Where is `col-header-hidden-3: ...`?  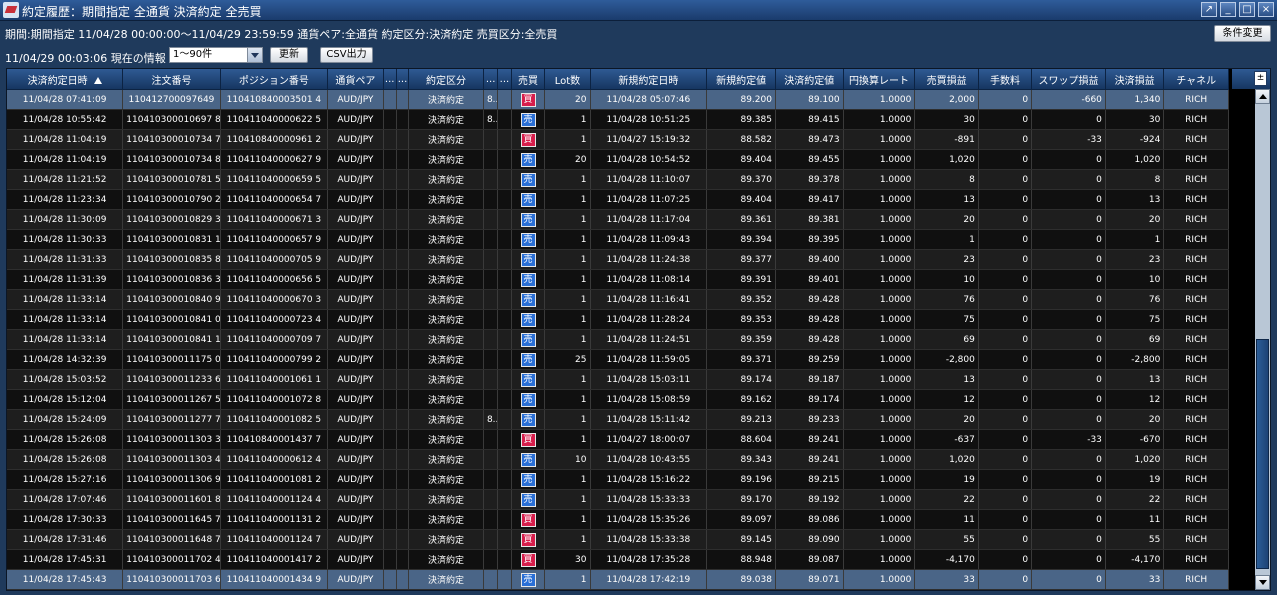 col-header-hidden-3: ... is located at coordinates (491, 79).